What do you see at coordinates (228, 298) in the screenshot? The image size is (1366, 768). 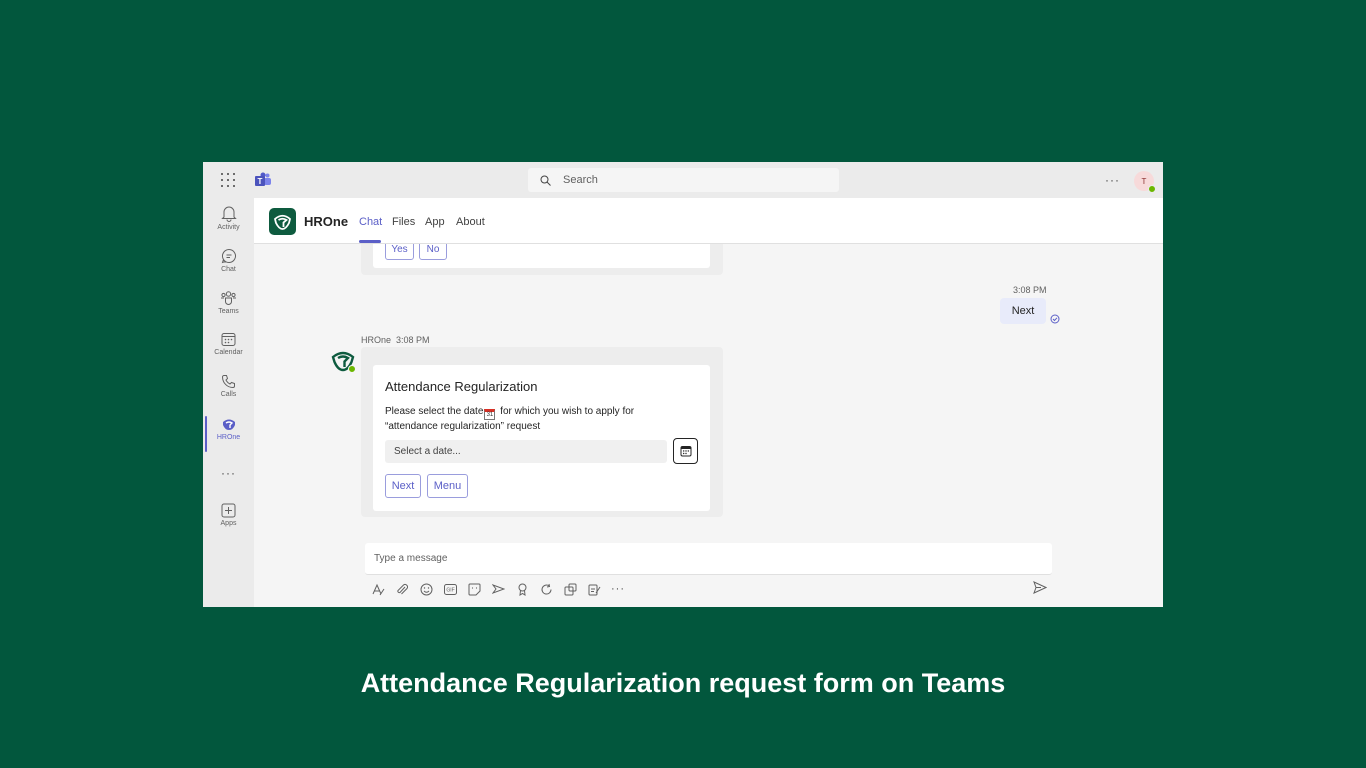 I see `teams-icon` at bounding box center [228, 298].